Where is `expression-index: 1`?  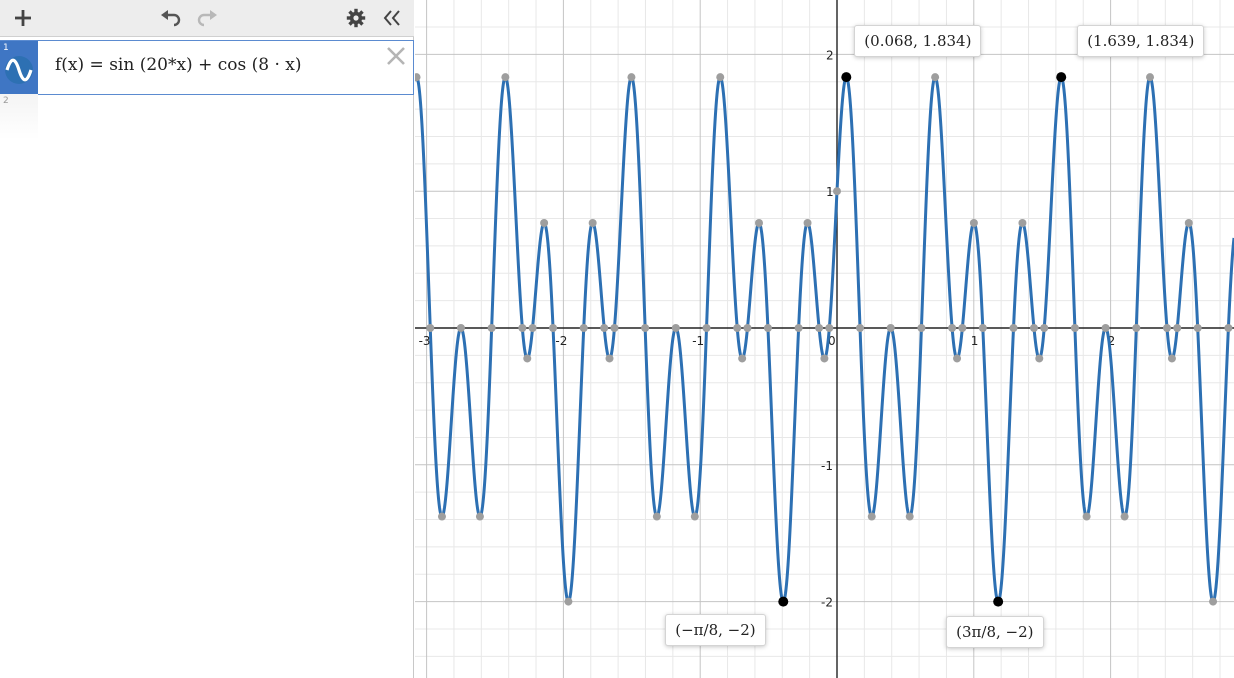 expression-index: 1 is located at coordinates (6, 48).